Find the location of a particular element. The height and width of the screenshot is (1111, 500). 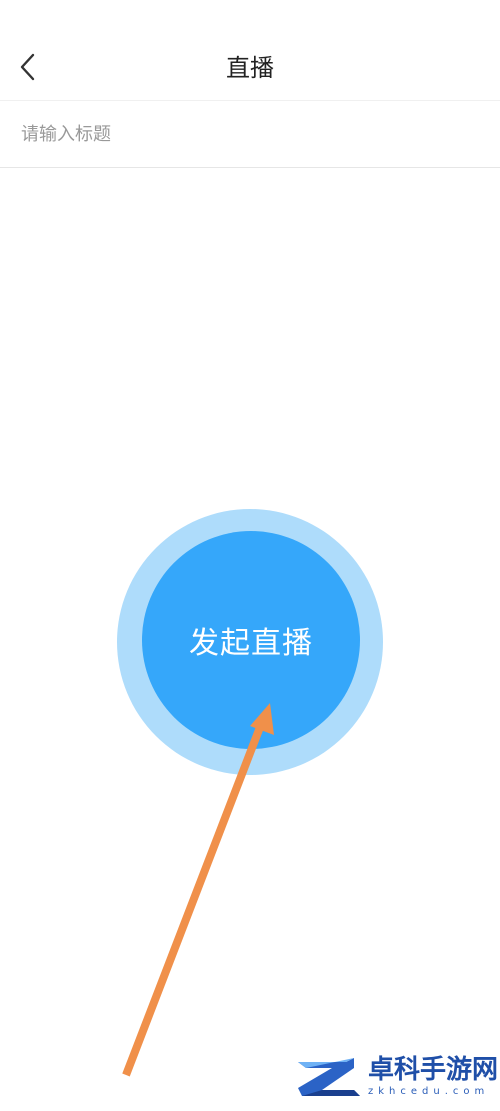

watermark-site-name: 卓科手游网 is located at coordinates (433, 1070).